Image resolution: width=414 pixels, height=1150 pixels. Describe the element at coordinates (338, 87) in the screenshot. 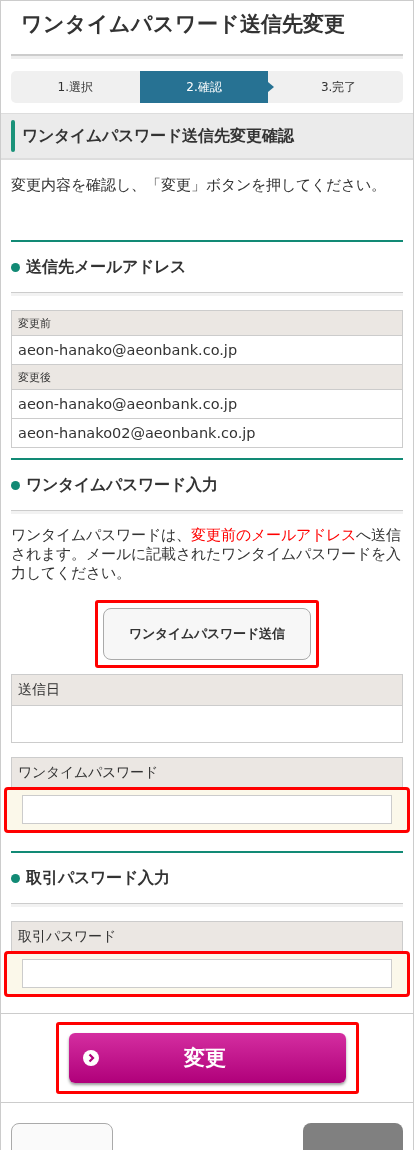

I see `step-label: 3.完了` at that location.